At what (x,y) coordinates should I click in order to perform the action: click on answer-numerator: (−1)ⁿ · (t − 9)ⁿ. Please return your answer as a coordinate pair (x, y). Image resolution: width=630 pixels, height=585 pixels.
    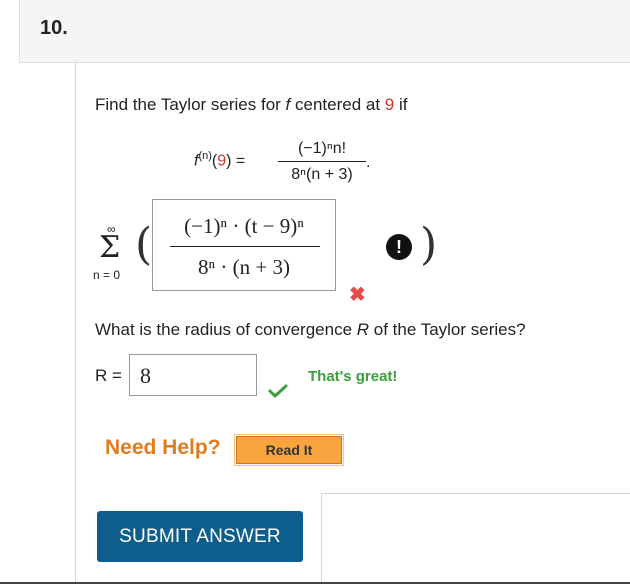
    Looking at the image, I should click on (244, 226).